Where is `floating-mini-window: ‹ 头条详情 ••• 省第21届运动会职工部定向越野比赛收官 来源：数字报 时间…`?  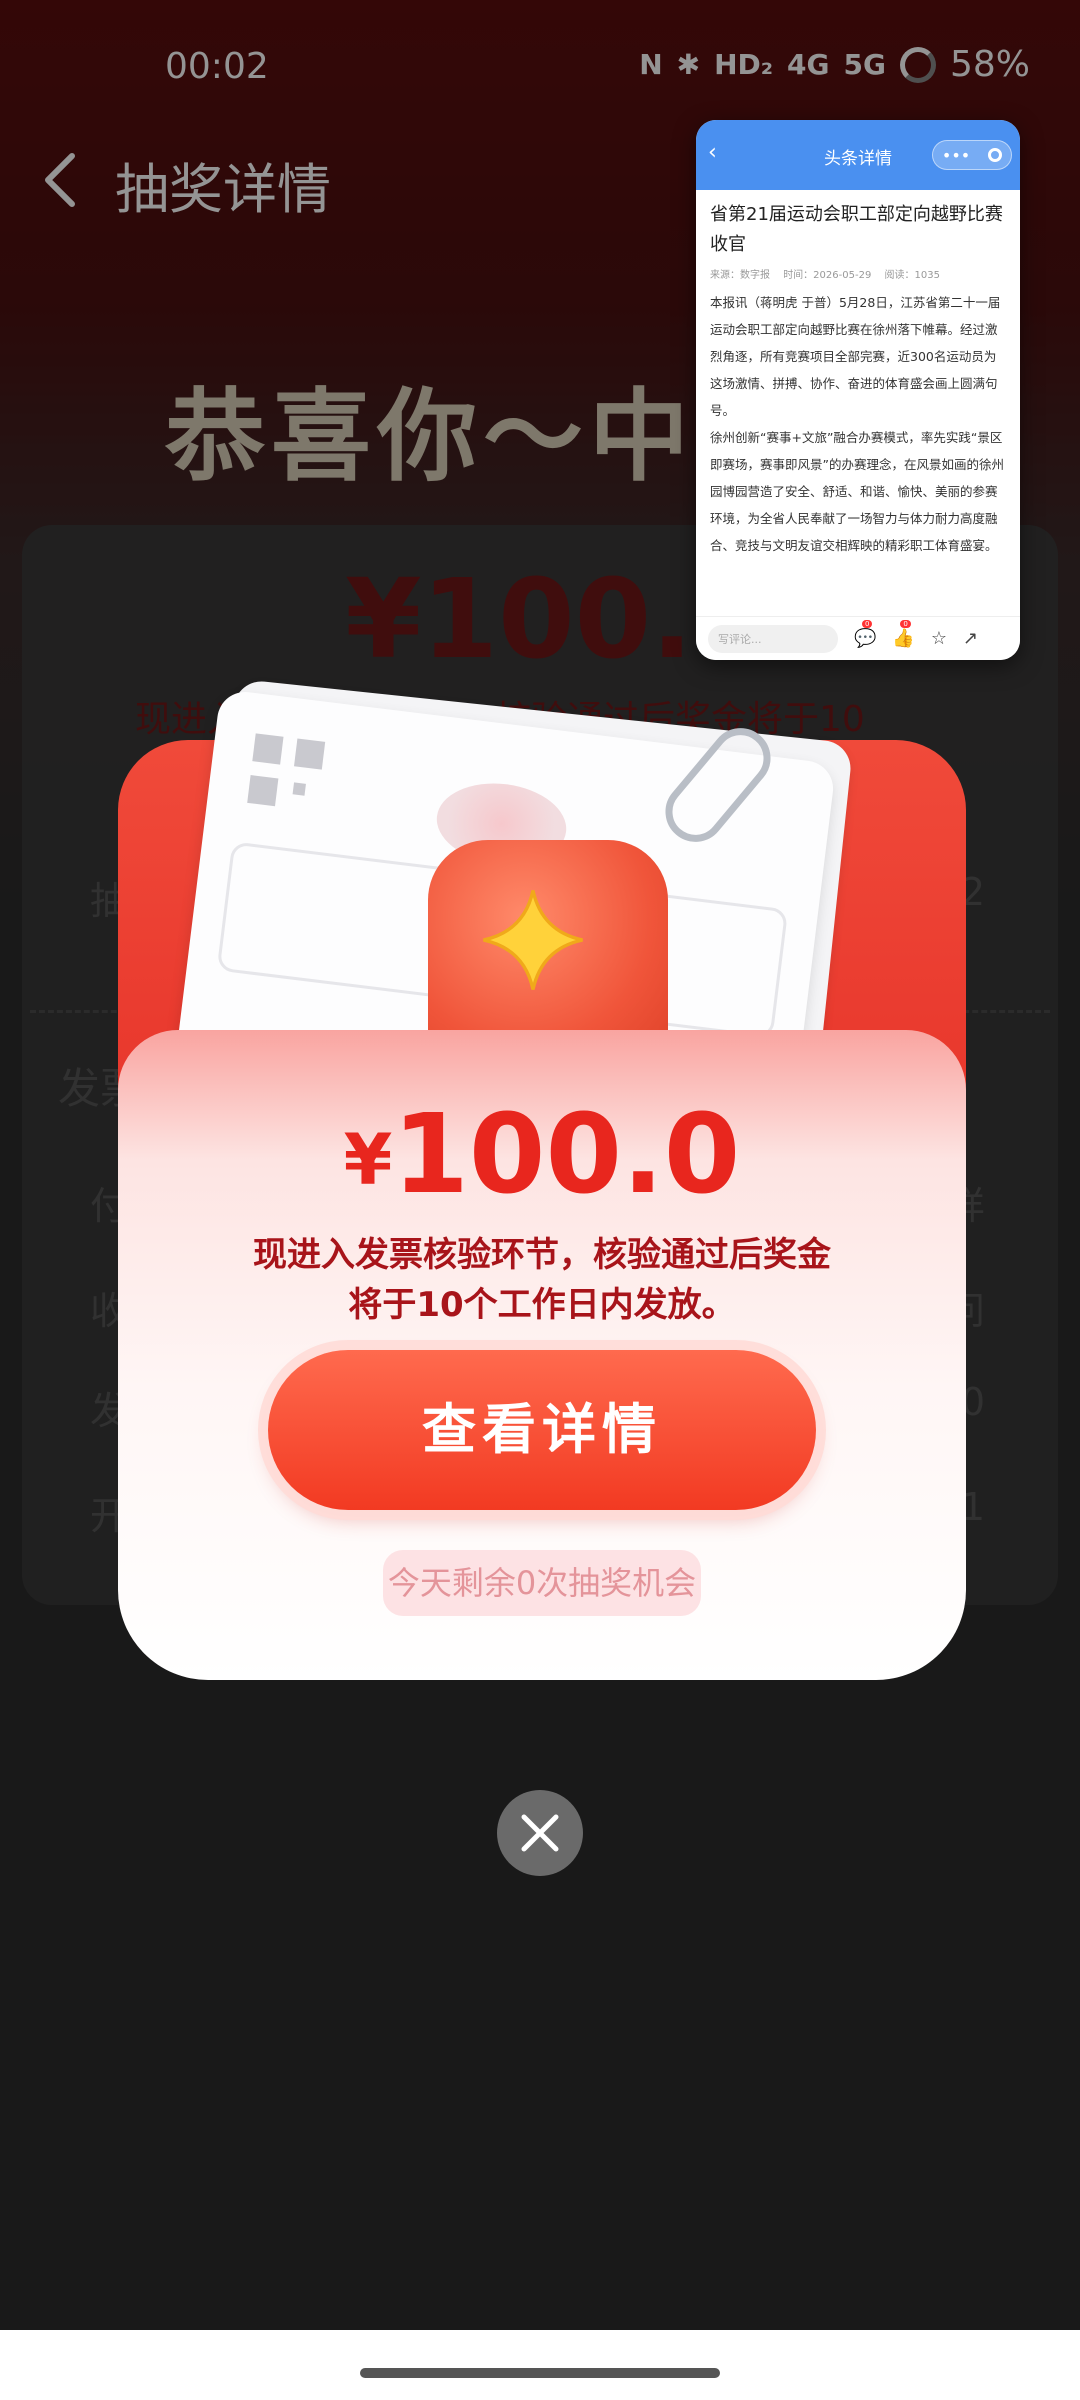 floating-mini-window: ‹ 头条详情 ••• 省第21届运动会职工部定向越野比赛收官 来源：数字报 时间… is located at coordinates (858, 390).